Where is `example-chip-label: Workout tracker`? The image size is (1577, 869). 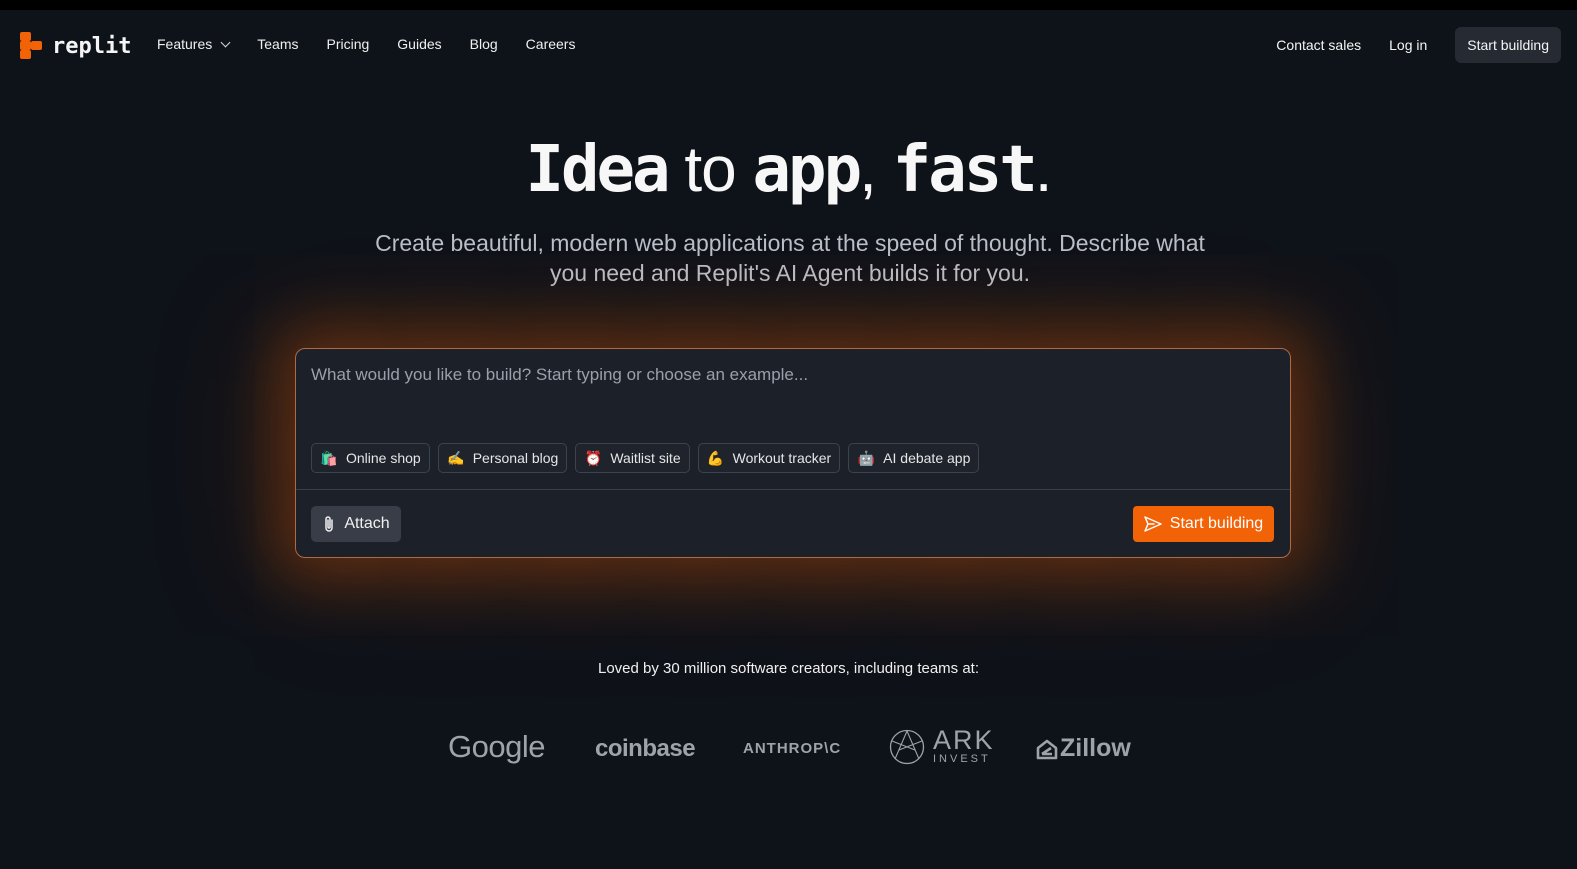 example-chip-label: Workout tracker is located at coordinates (782, 458).